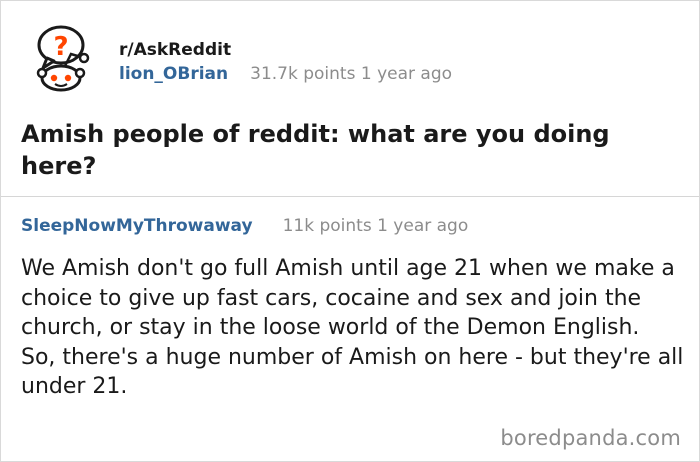  I want to click on boredpanda-watermark: boredpanda.com, so click(590, 438).